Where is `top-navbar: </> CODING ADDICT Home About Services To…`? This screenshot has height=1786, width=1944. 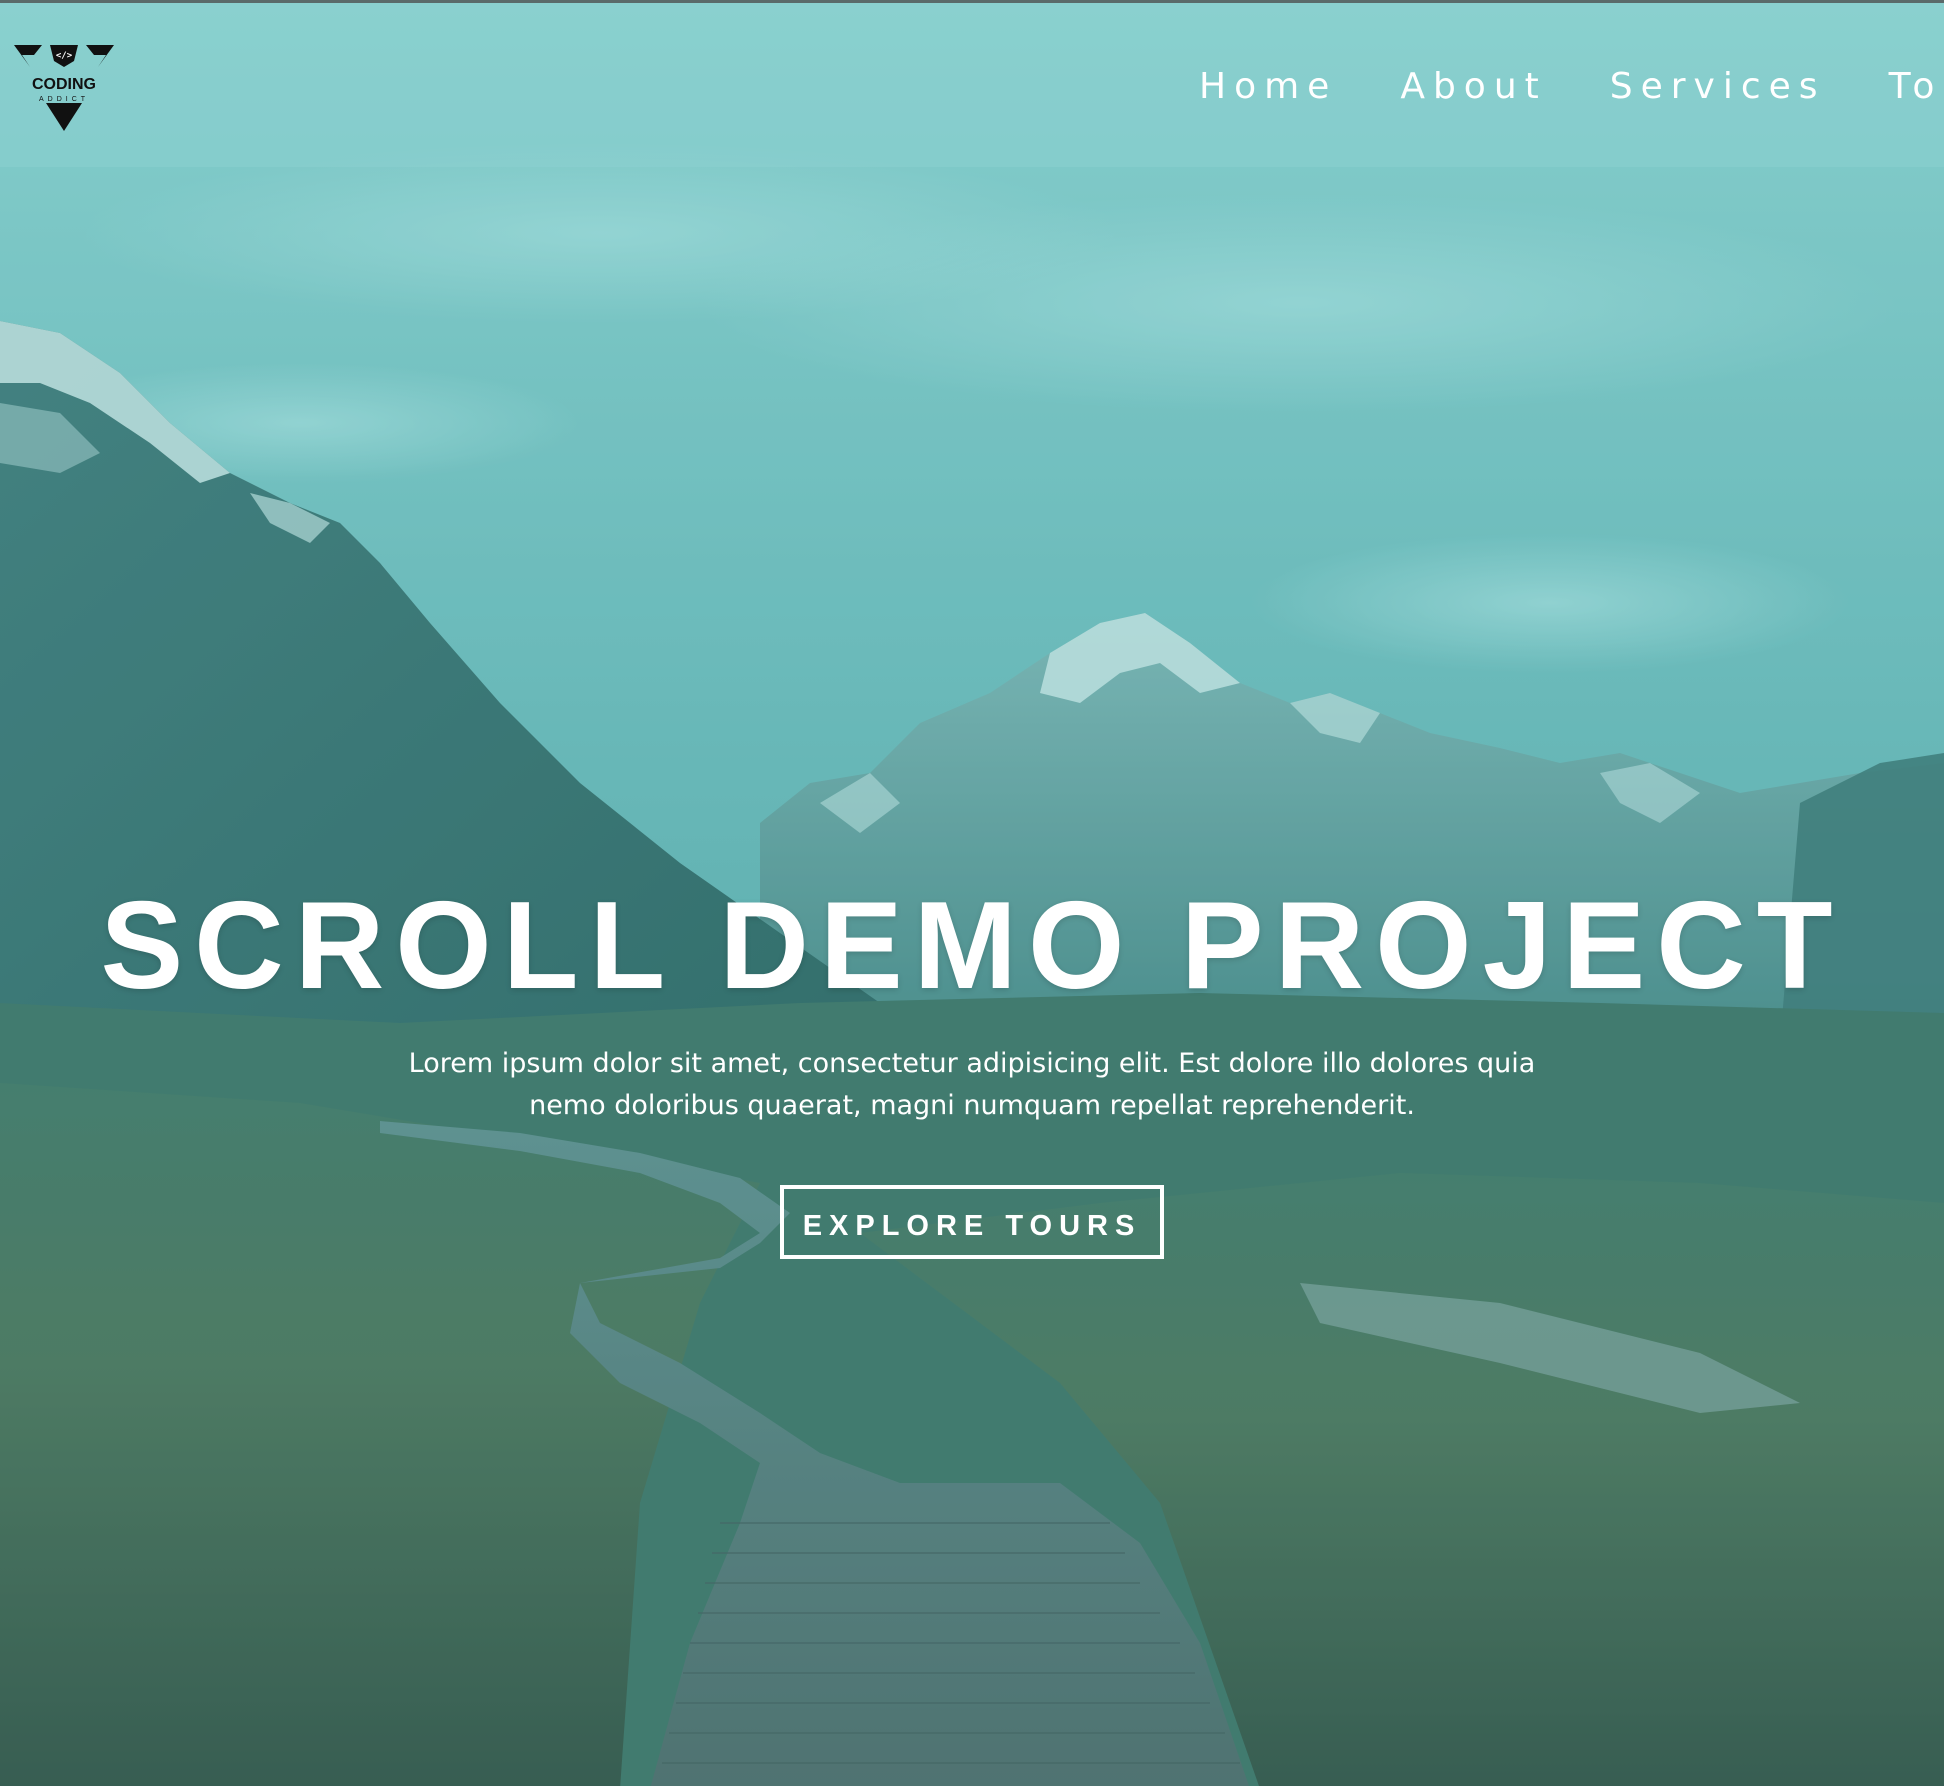 top-navbar: </> CODING ADDICT Home About Services To… is located at coordinates (972, 85).